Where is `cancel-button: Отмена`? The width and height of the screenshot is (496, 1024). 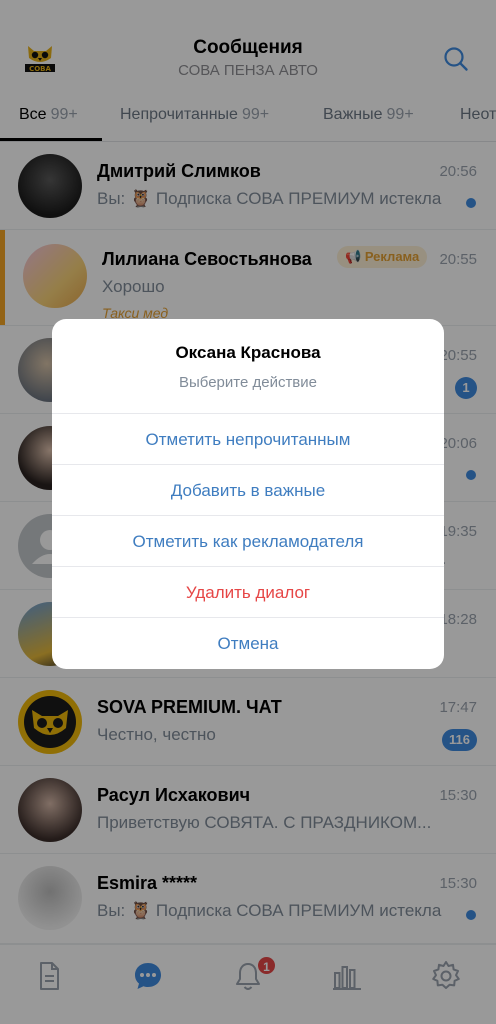
cancel-button: Отмена is located at coordinates (248, 642).